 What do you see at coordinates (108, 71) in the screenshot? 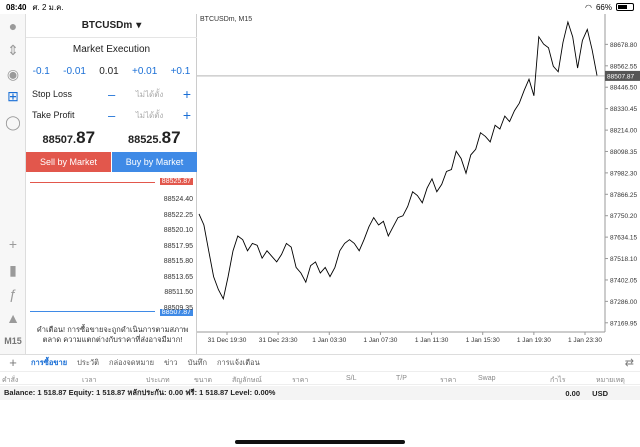
I see `volume-value: 0.01` at bounding box center [108, 71].